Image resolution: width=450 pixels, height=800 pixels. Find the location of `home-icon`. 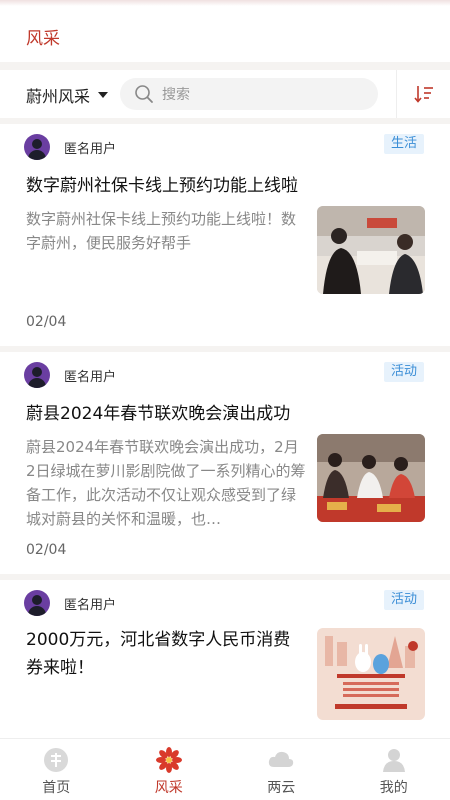

home-icon is located at coordinates (56, 760).